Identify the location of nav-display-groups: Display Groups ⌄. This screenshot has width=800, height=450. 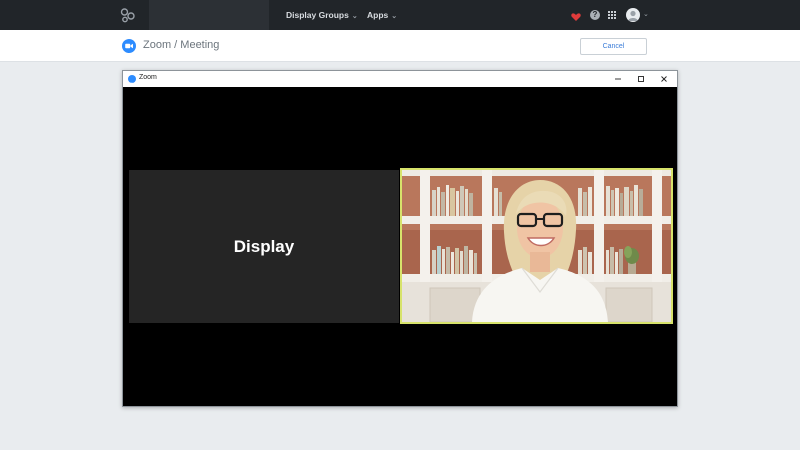
(322, 15).